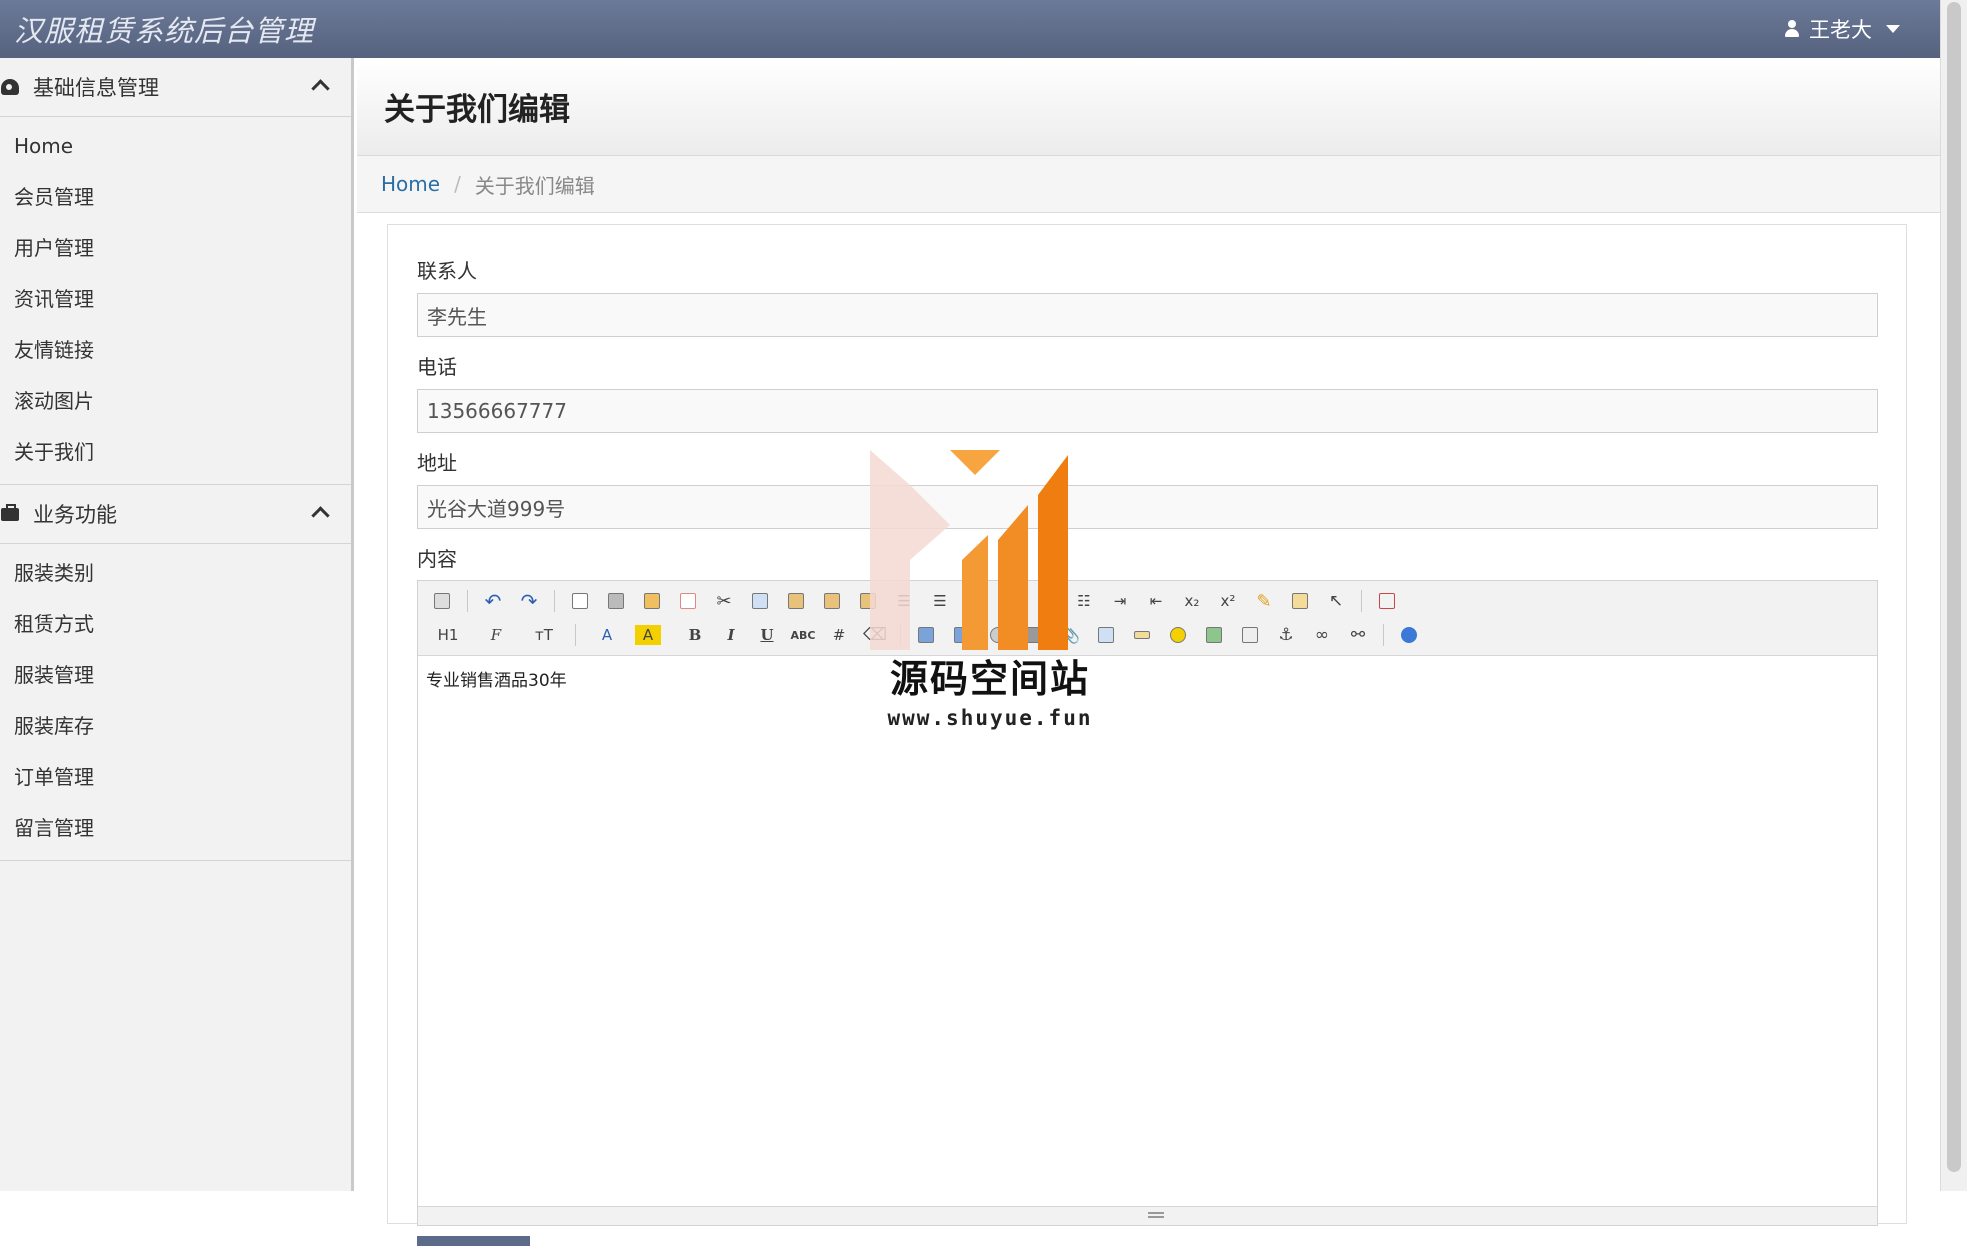  I want to click on toolbar-row-2: H1 F тT A A B I U ABC # ⌫ 📎 ⚓ ∞ ⚯, so click(925, 635).